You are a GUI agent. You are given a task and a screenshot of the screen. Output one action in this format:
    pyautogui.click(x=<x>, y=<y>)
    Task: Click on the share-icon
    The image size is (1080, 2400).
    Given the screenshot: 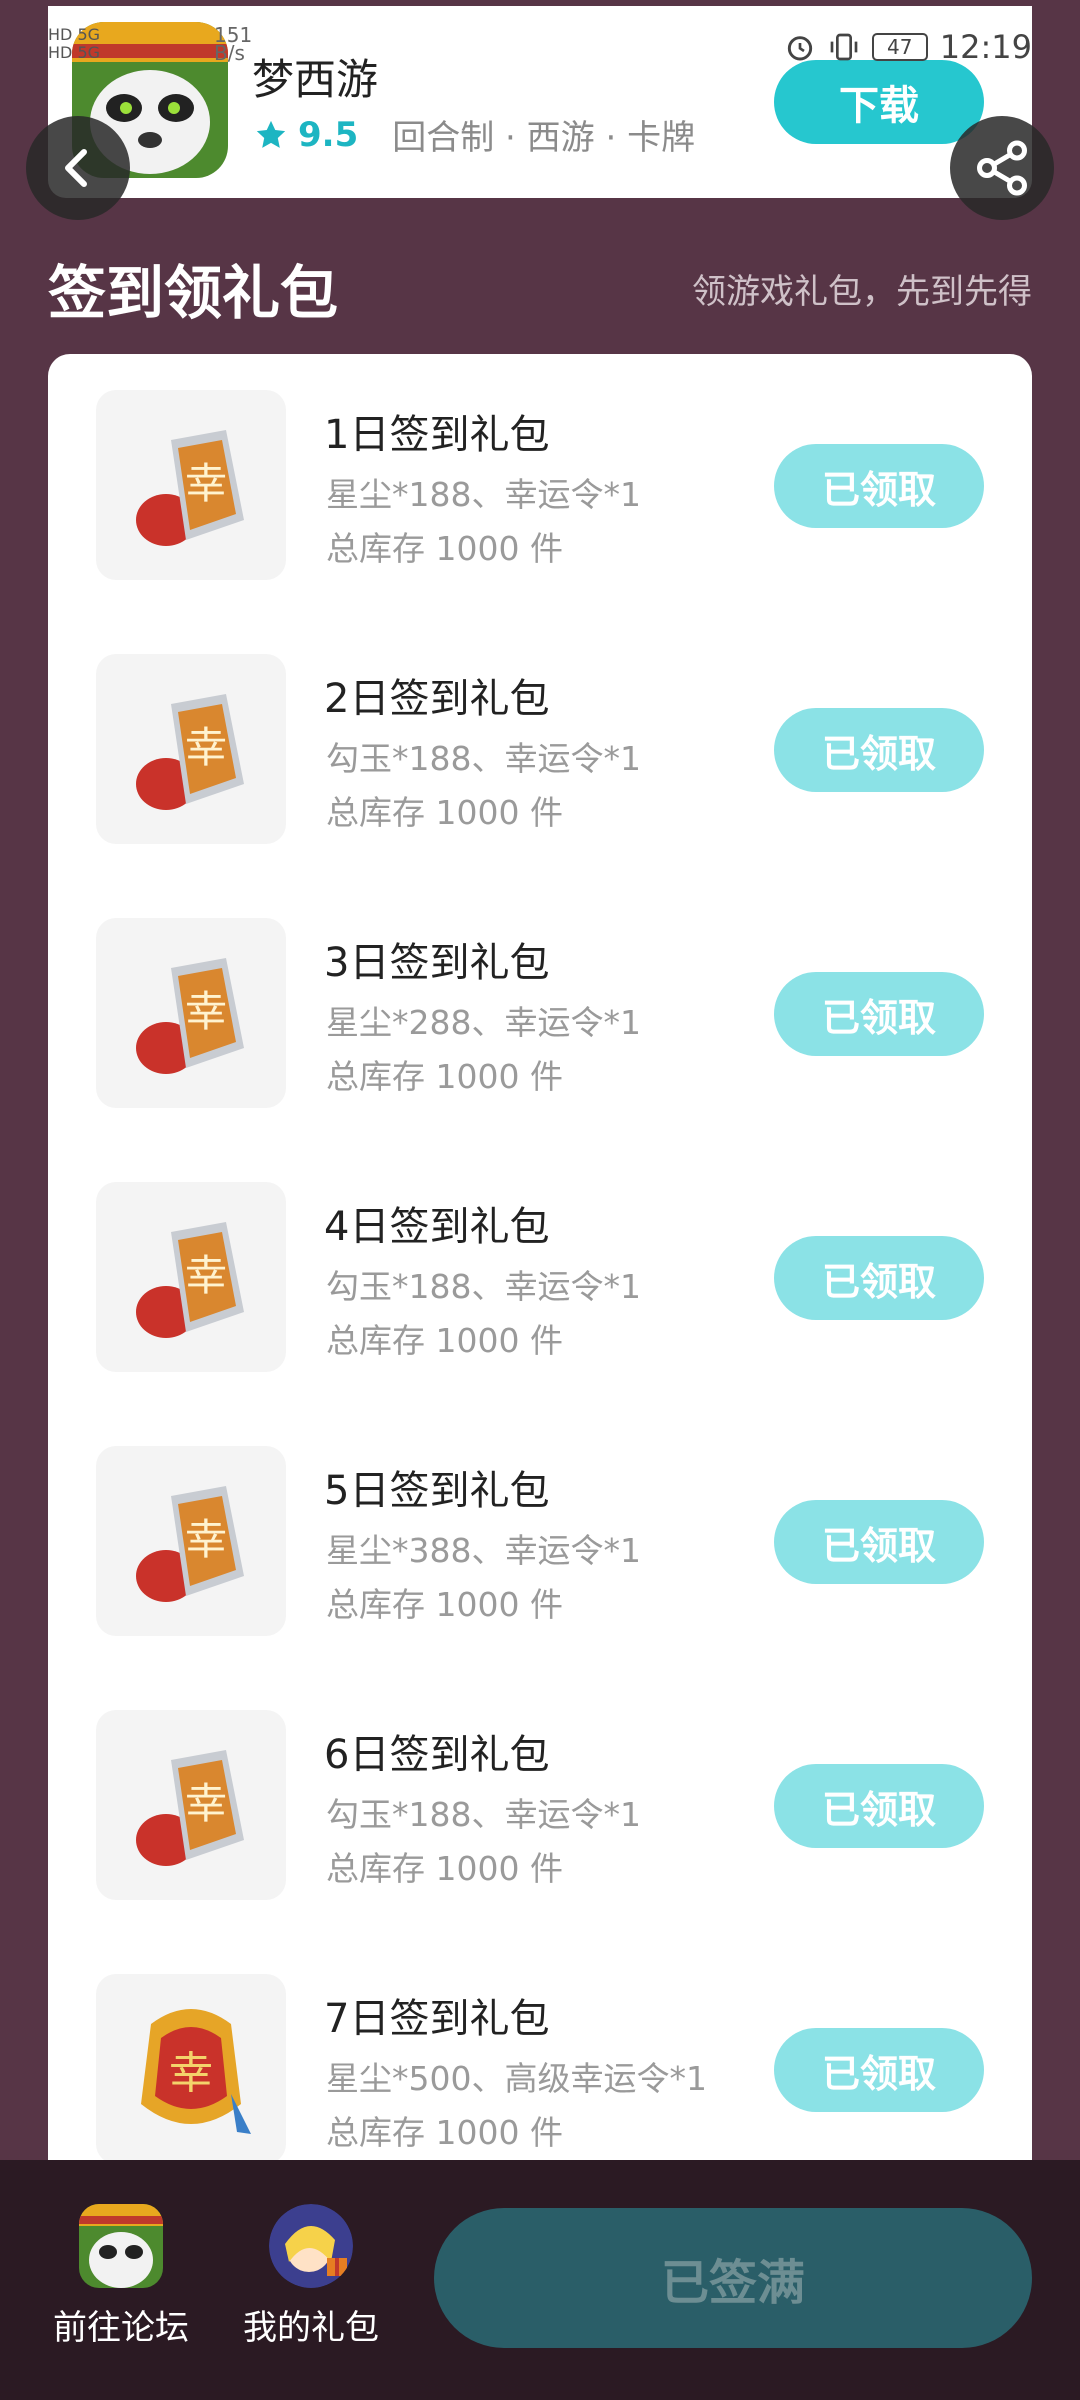 What is the action you would take?
    pyautogui.click(x=1002, y=168)
    